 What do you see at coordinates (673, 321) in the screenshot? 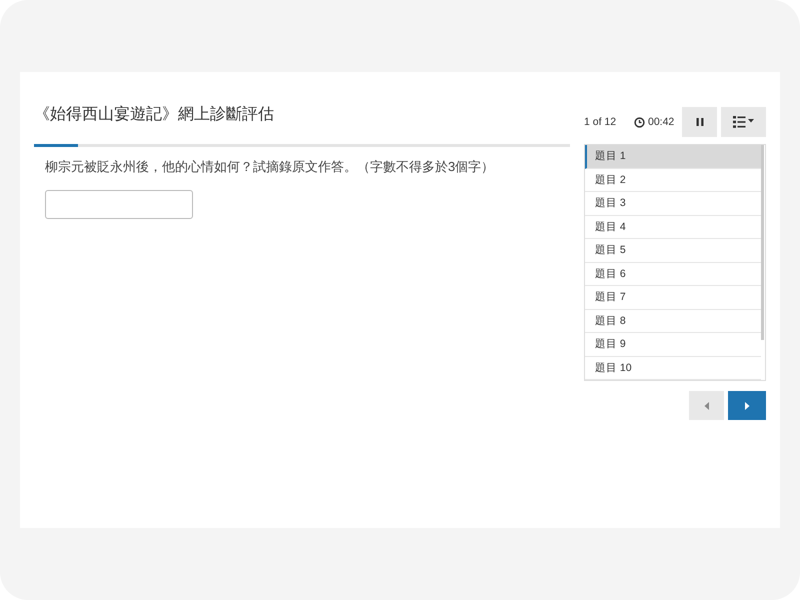
I see `question-item: 題目 8` at bounding box center [673, 321].